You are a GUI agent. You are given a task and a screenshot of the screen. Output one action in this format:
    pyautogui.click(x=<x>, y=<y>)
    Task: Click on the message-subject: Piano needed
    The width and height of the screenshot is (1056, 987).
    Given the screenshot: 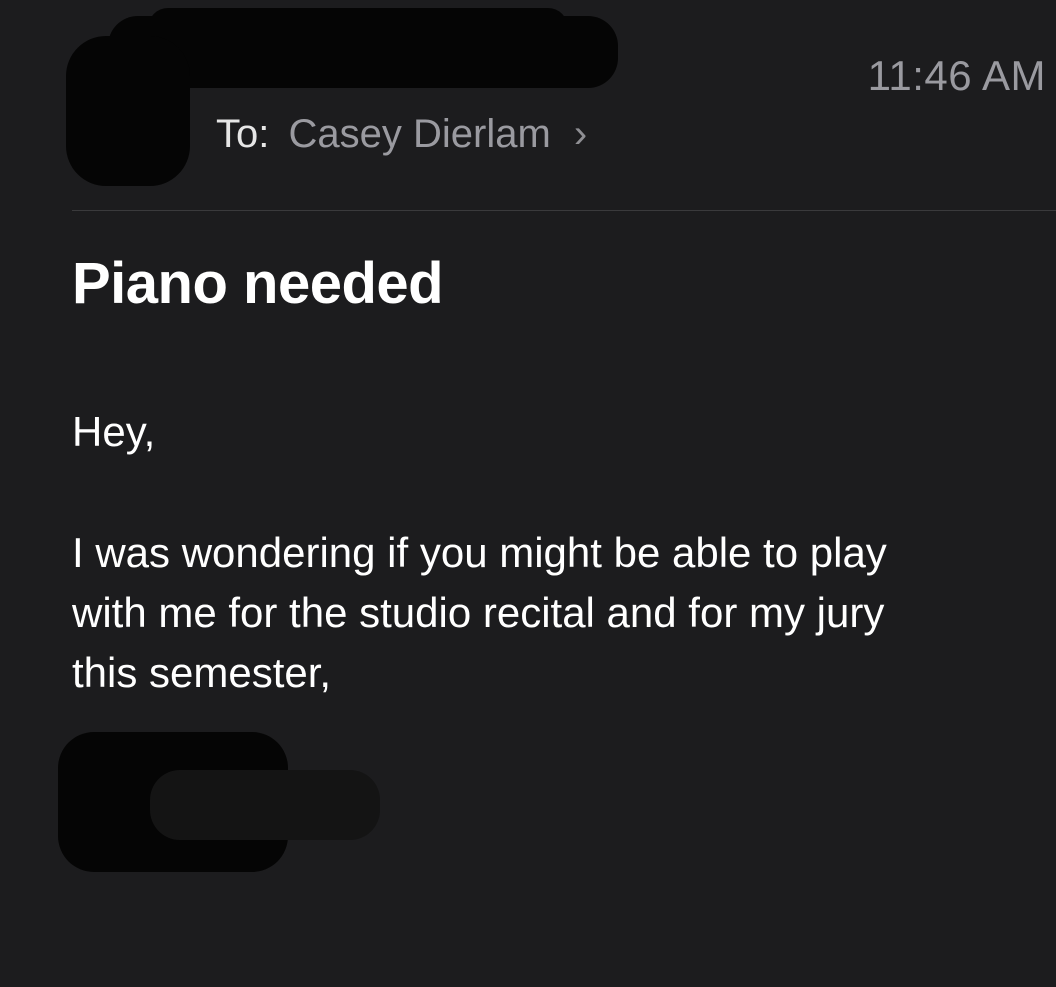 What is the action you would take?
    pyautogui.click(x=258, y=283)
    